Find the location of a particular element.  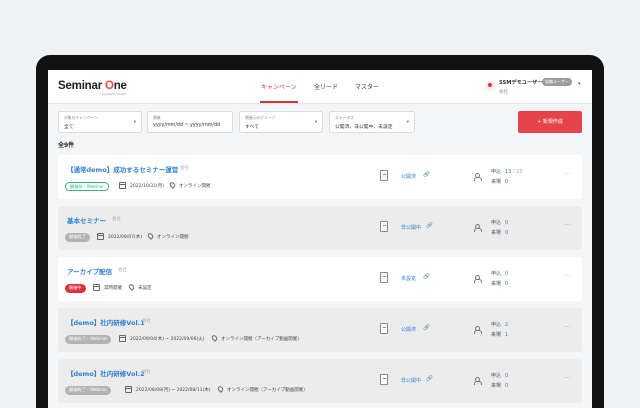

campaign-date: 常時開催 is located at coordinates (113, 288).